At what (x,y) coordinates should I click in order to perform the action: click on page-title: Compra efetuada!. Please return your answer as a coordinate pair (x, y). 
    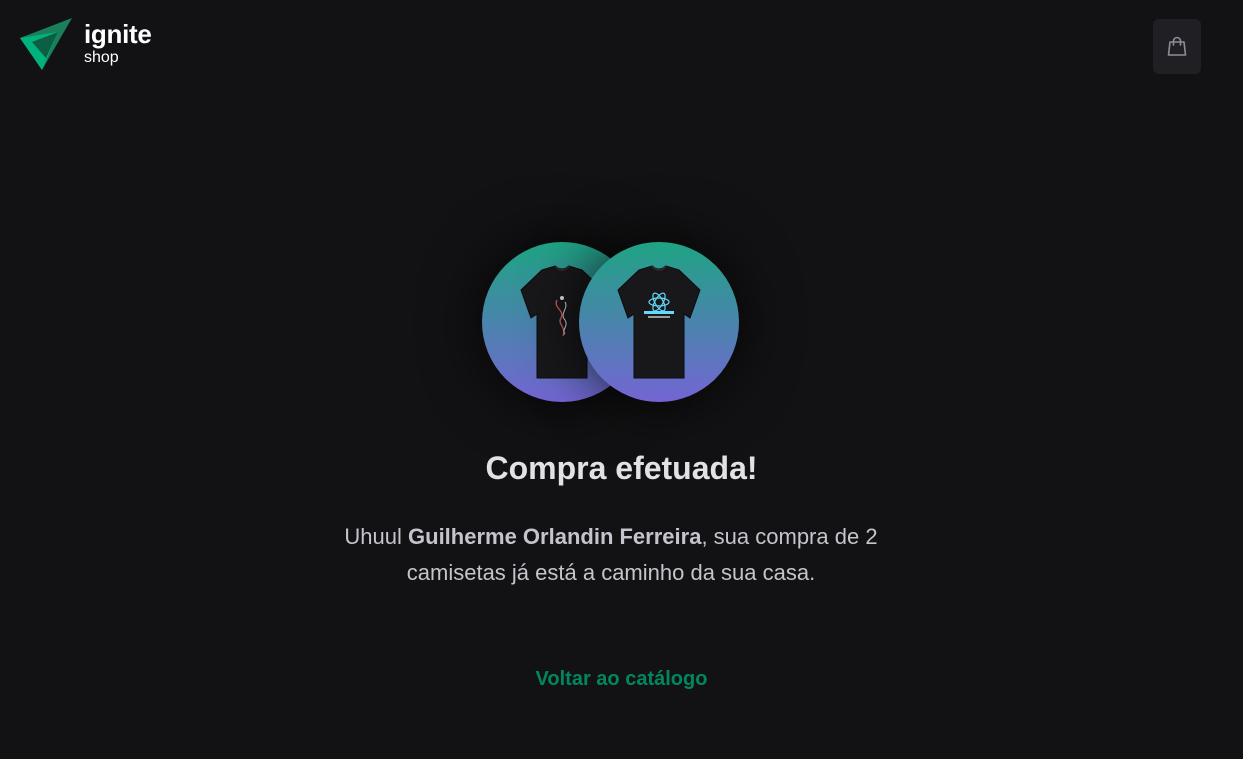
    Looking at the image, I should click on (621, 468).